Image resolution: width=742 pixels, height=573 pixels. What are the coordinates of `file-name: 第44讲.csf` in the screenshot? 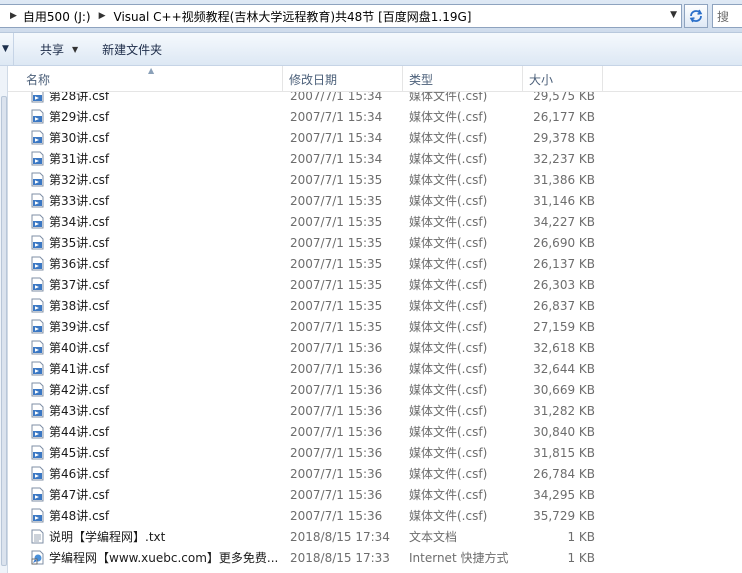 It's located at (79, 432).